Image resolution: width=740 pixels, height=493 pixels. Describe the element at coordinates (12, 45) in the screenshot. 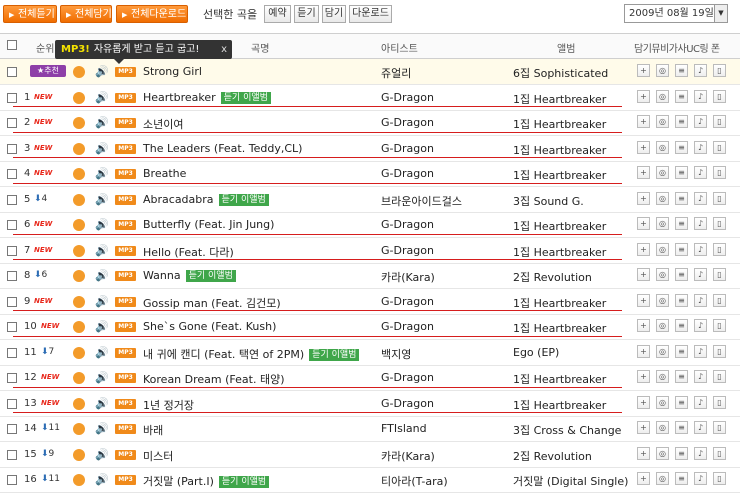

I see `select-all-checkbox` at that location.